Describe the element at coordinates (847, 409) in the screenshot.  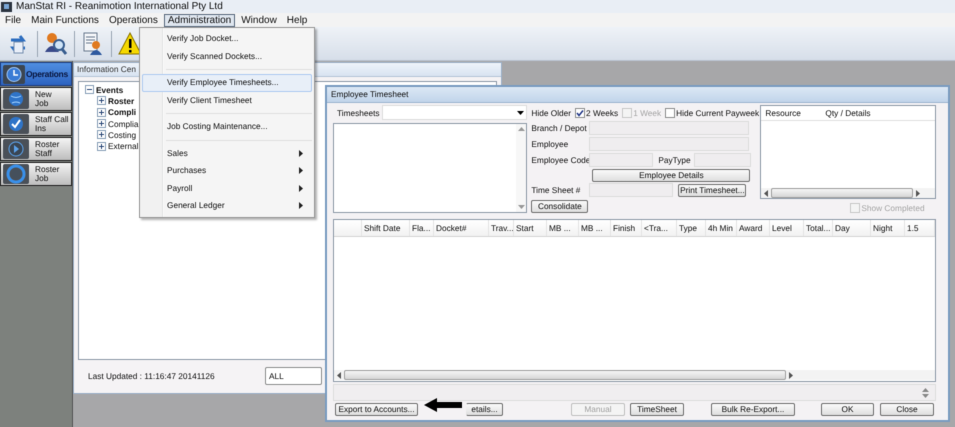
I see `dialog-button: OK` at that location.